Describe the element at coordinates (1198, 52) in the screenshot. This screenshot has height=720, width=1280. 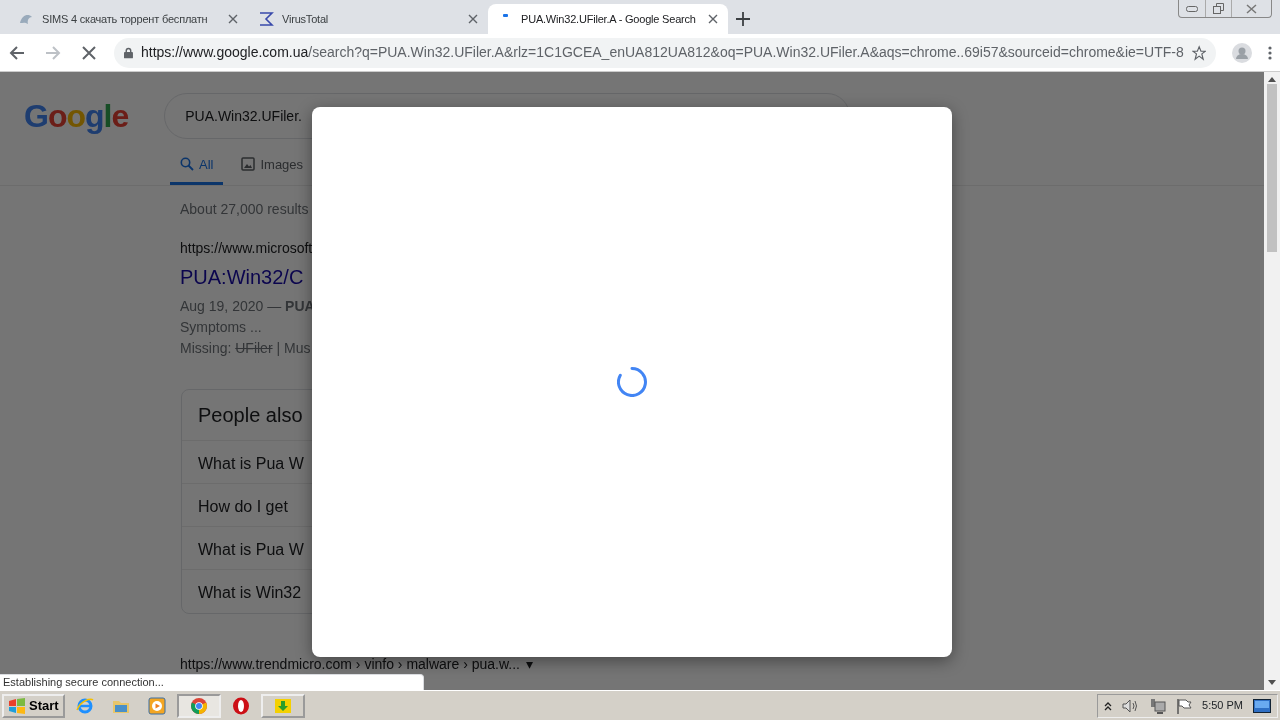
I see `star-icon` at that location.